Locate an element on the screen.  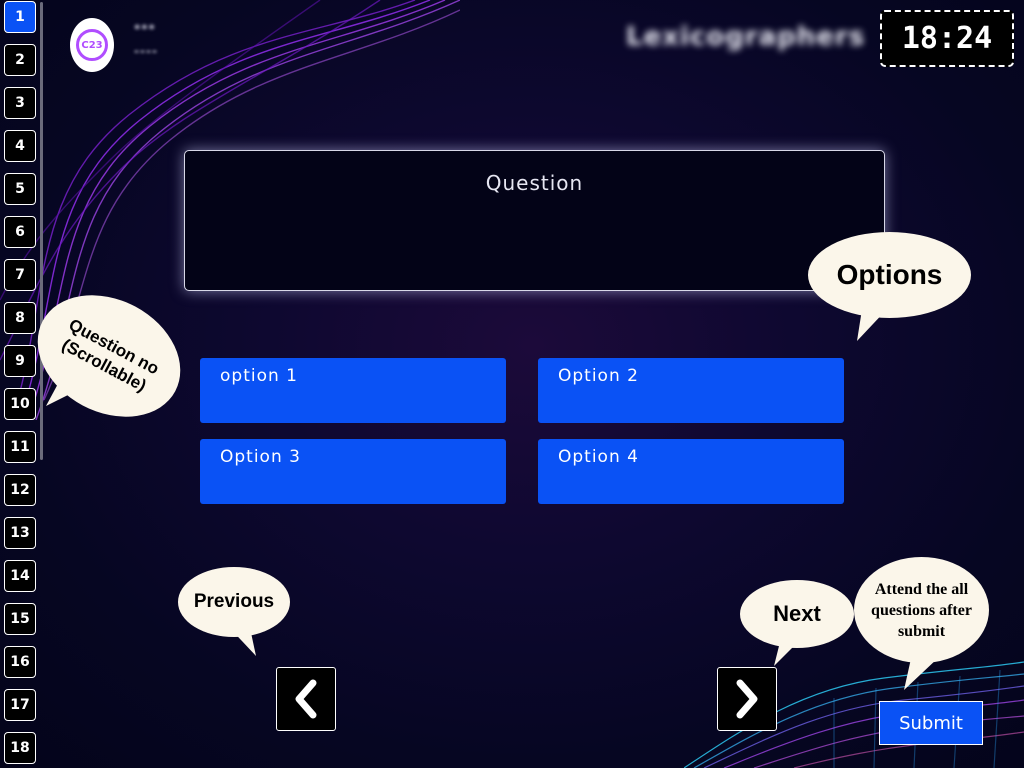
event-logo: C23 is located at coordinates (92, 45).